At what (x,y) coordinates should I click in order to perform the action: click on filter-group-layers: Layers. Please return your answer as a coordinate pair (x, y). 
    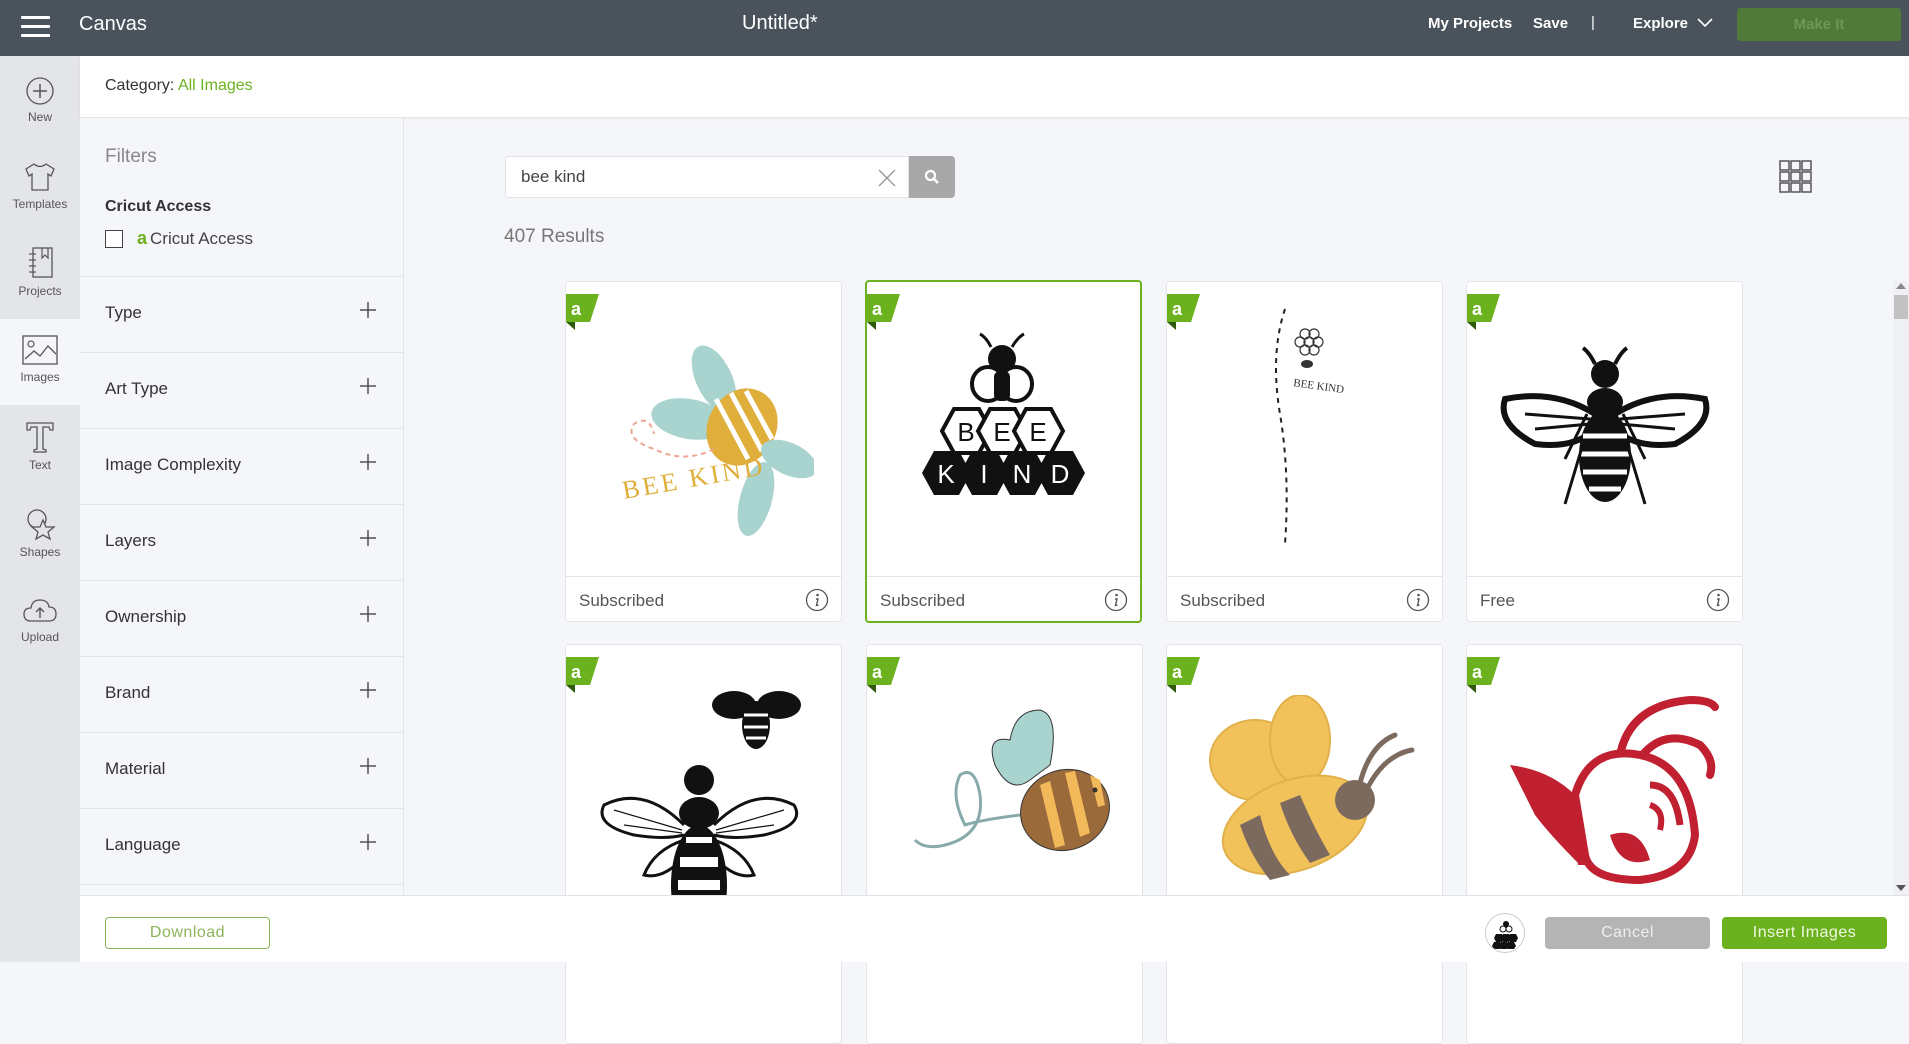
    Looking at the image, I should click on (241, 543).